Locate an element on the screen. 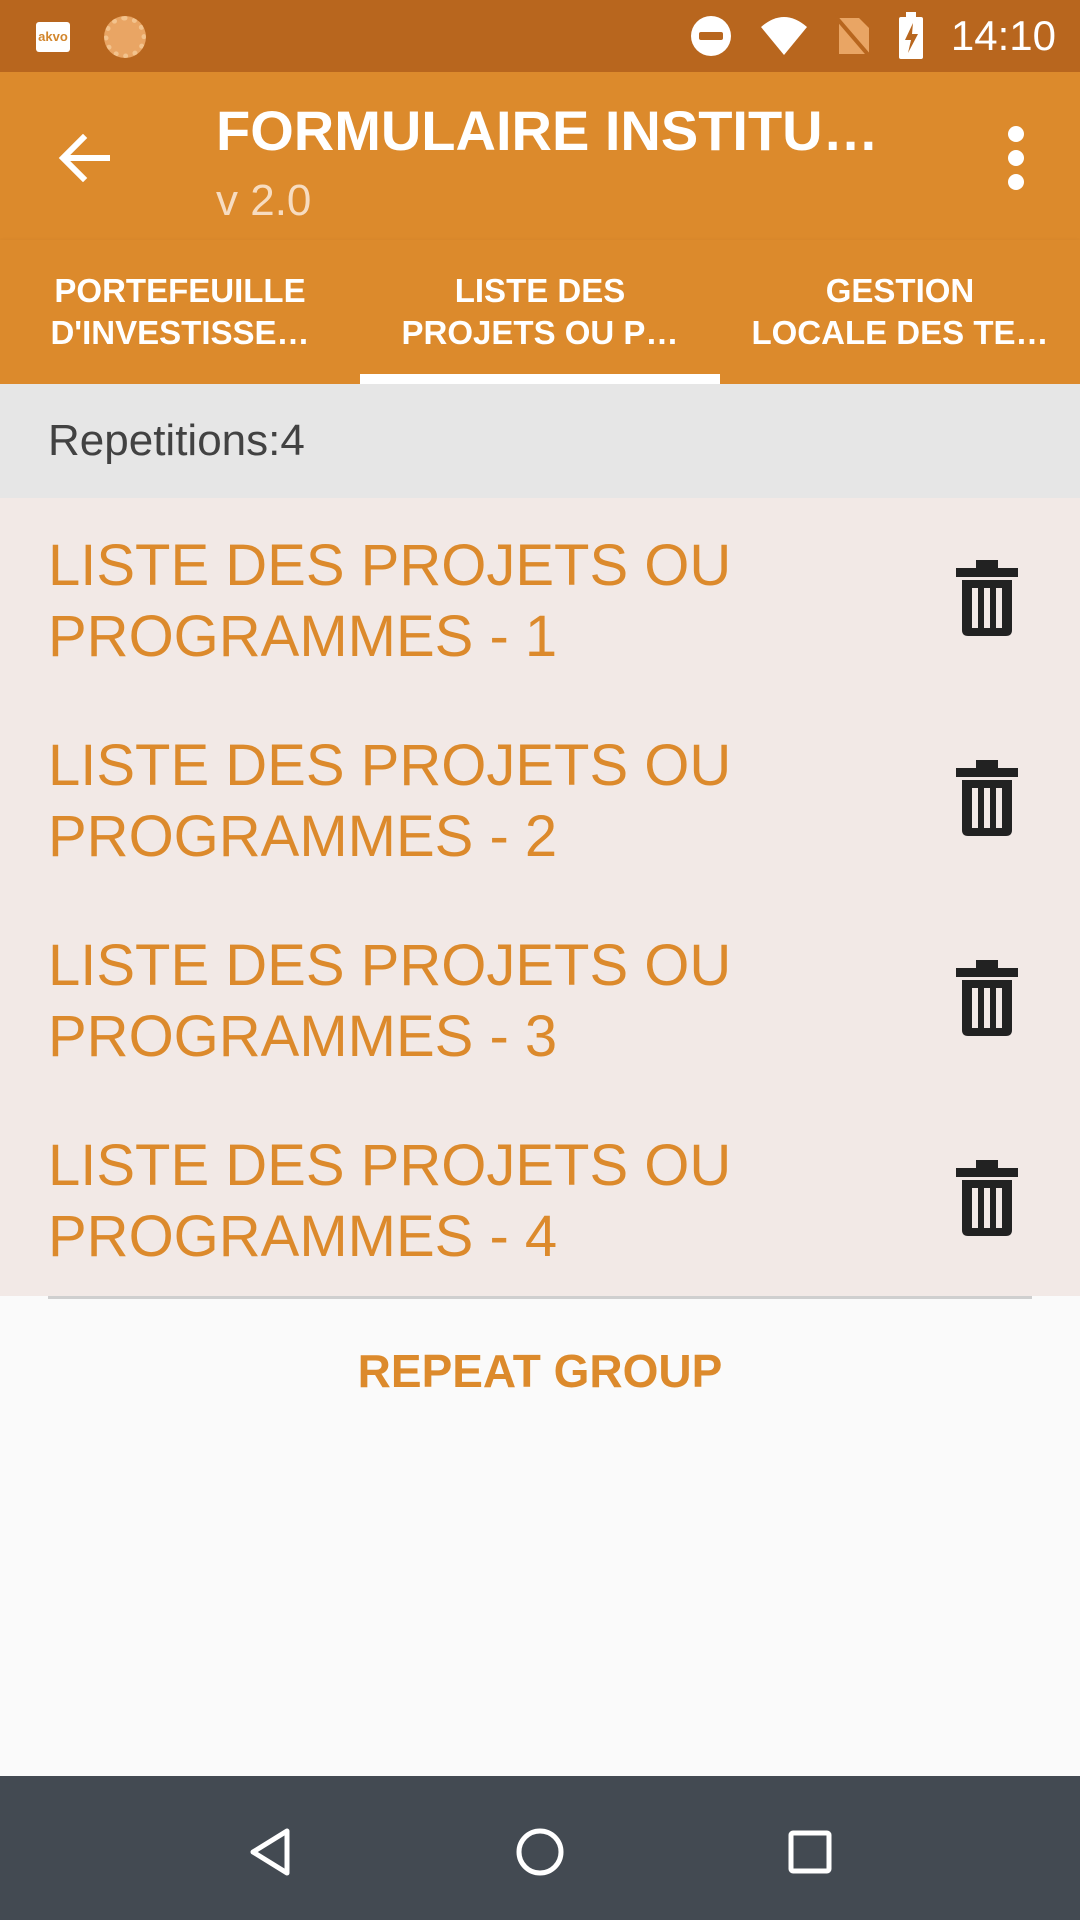 Image resolution: width=1080 pixels, height=1920 pixels. repetitions-count: Repetitions:4 is located at coordinates (540, 441).